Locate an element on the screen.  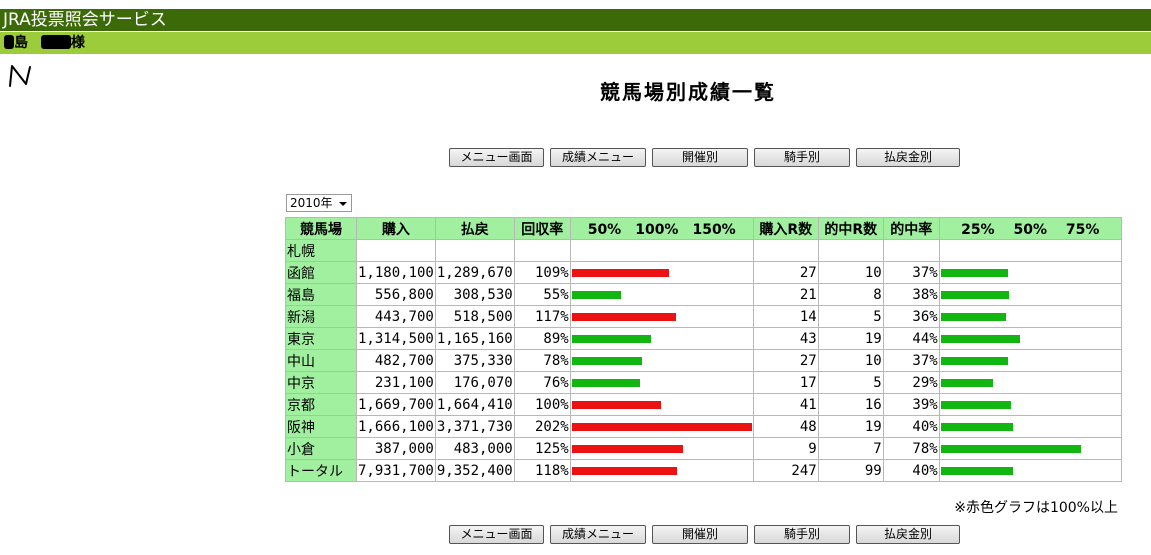
col-header-purchase: 購入 is located at coordinates (396, 228).